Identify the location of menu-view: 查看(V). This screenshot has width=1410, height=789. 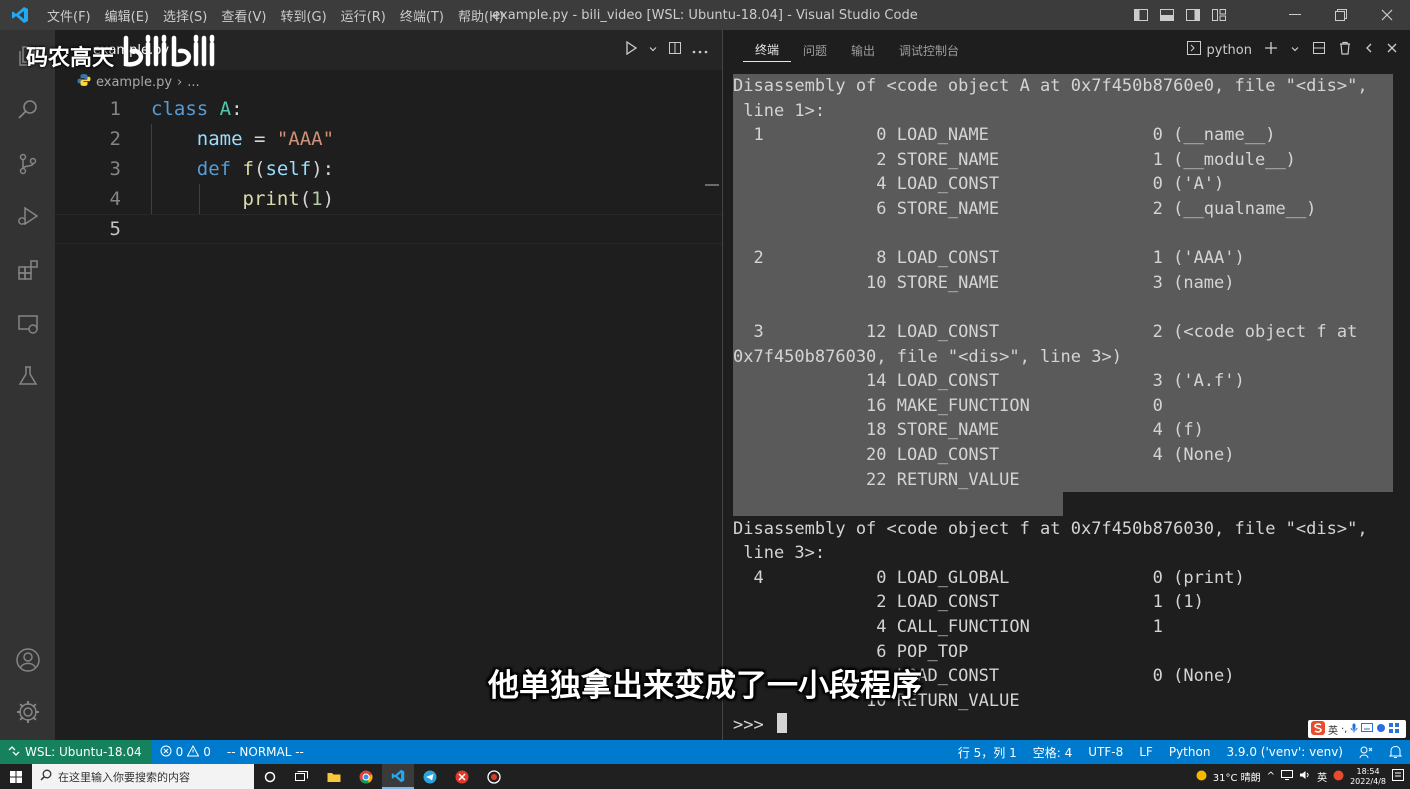
(243, 15).